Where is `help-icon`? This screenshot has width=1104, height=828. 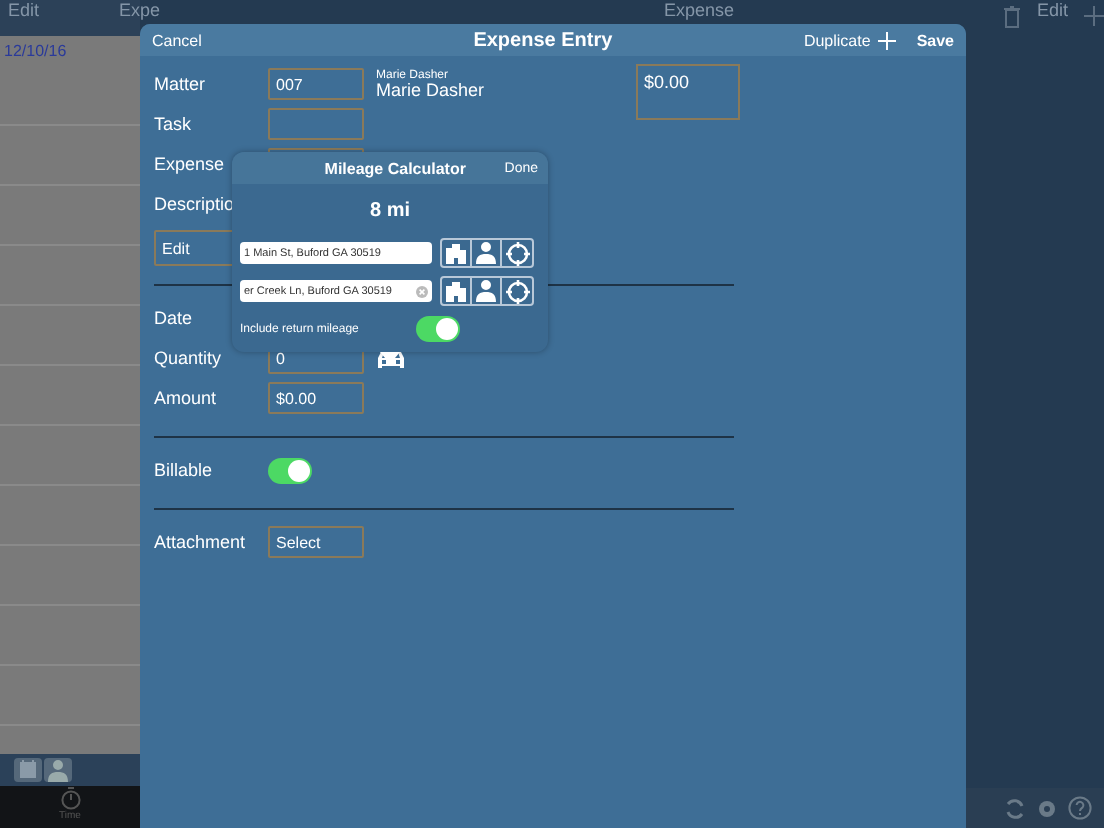
help-icon is located at coordinates (1080, 808).